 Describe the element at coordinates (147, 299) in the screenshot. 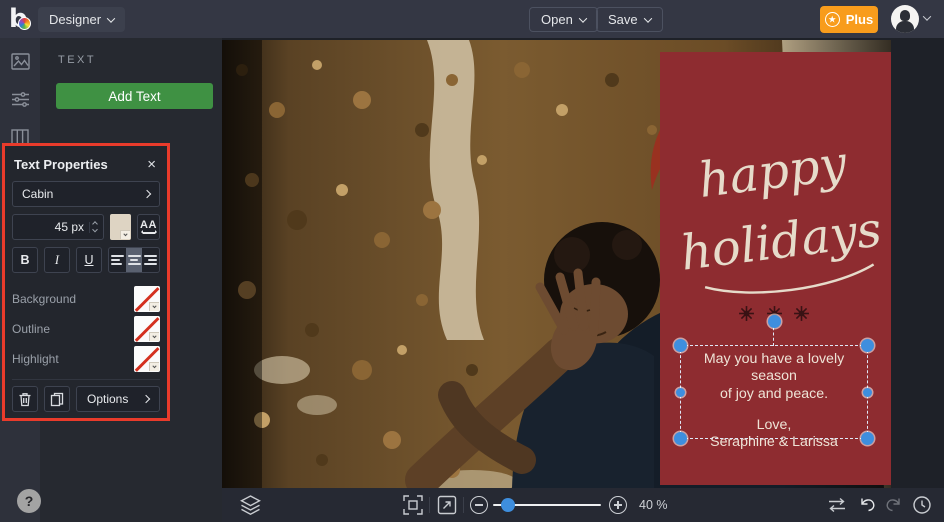

I see `background-color-swatch` at that location.